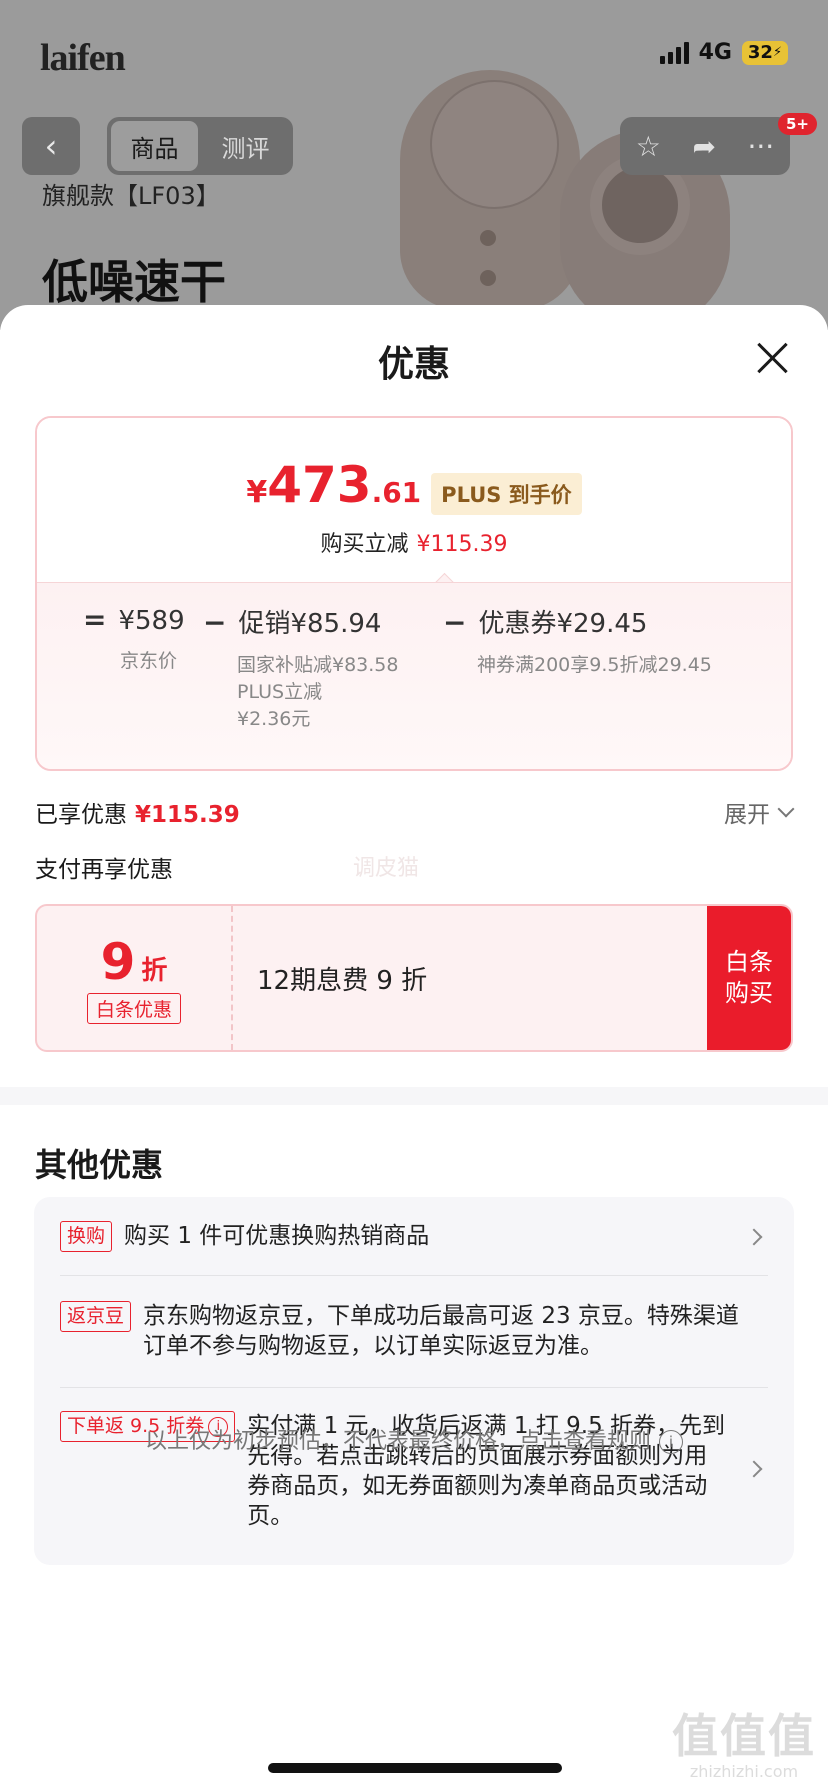 This screenshot has width=828, height=1792. What do you see at coordinates (342, 980) in the screenshot?
I see `baitiao-desc: 12期息费 9 折` at bounding box center [342, 980].